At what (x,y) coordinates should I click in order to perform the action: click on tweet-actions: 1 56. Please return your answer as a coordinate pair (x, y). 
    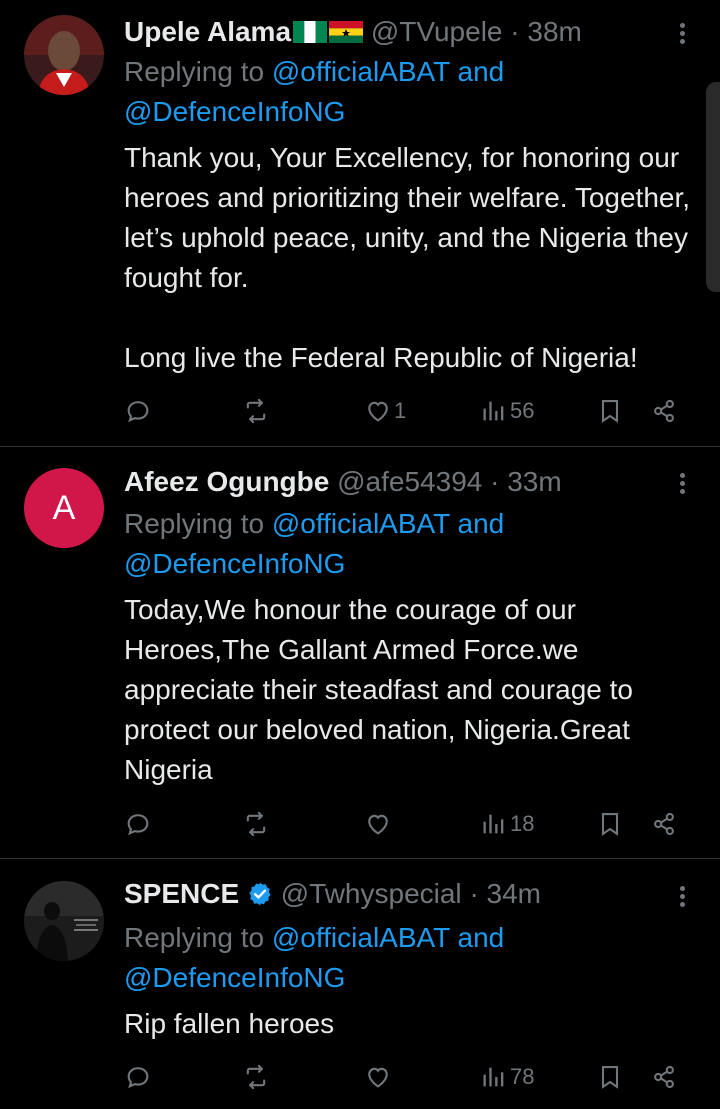
    Looking at the image, I should click on (404, 411).